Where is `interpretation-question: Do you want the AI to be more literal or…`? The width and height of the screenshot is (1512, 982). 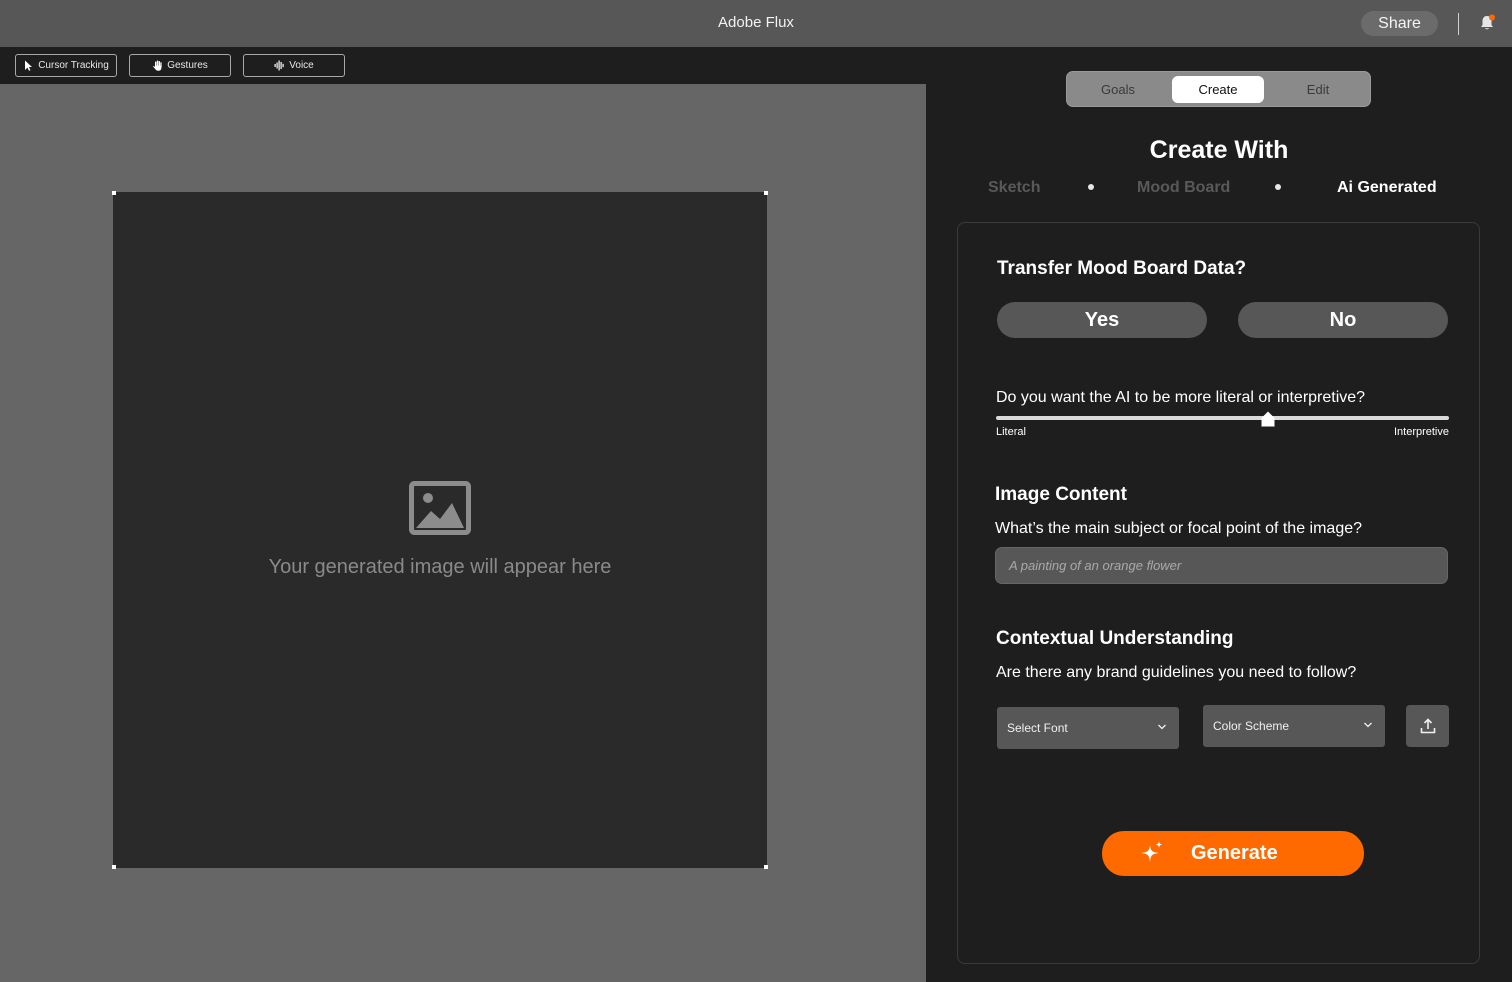 interpretation-question: Do you want the AI to be more literal or… is located at coordinates (1181, 397).